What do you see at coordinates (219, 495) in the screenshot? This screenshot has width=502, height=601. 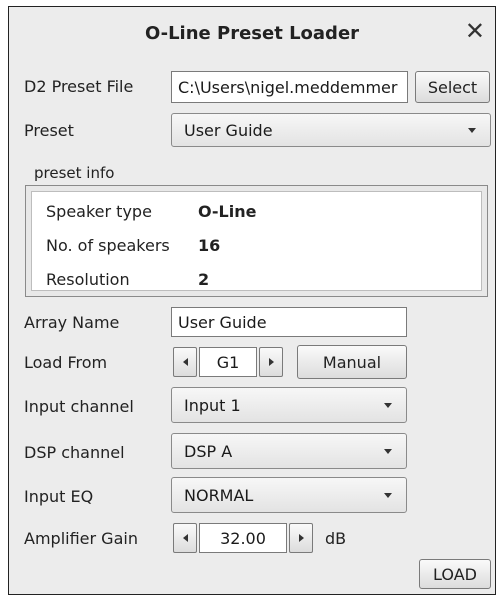 I see `input-eq-value: NORMAL` at bounding box center [219, 495].